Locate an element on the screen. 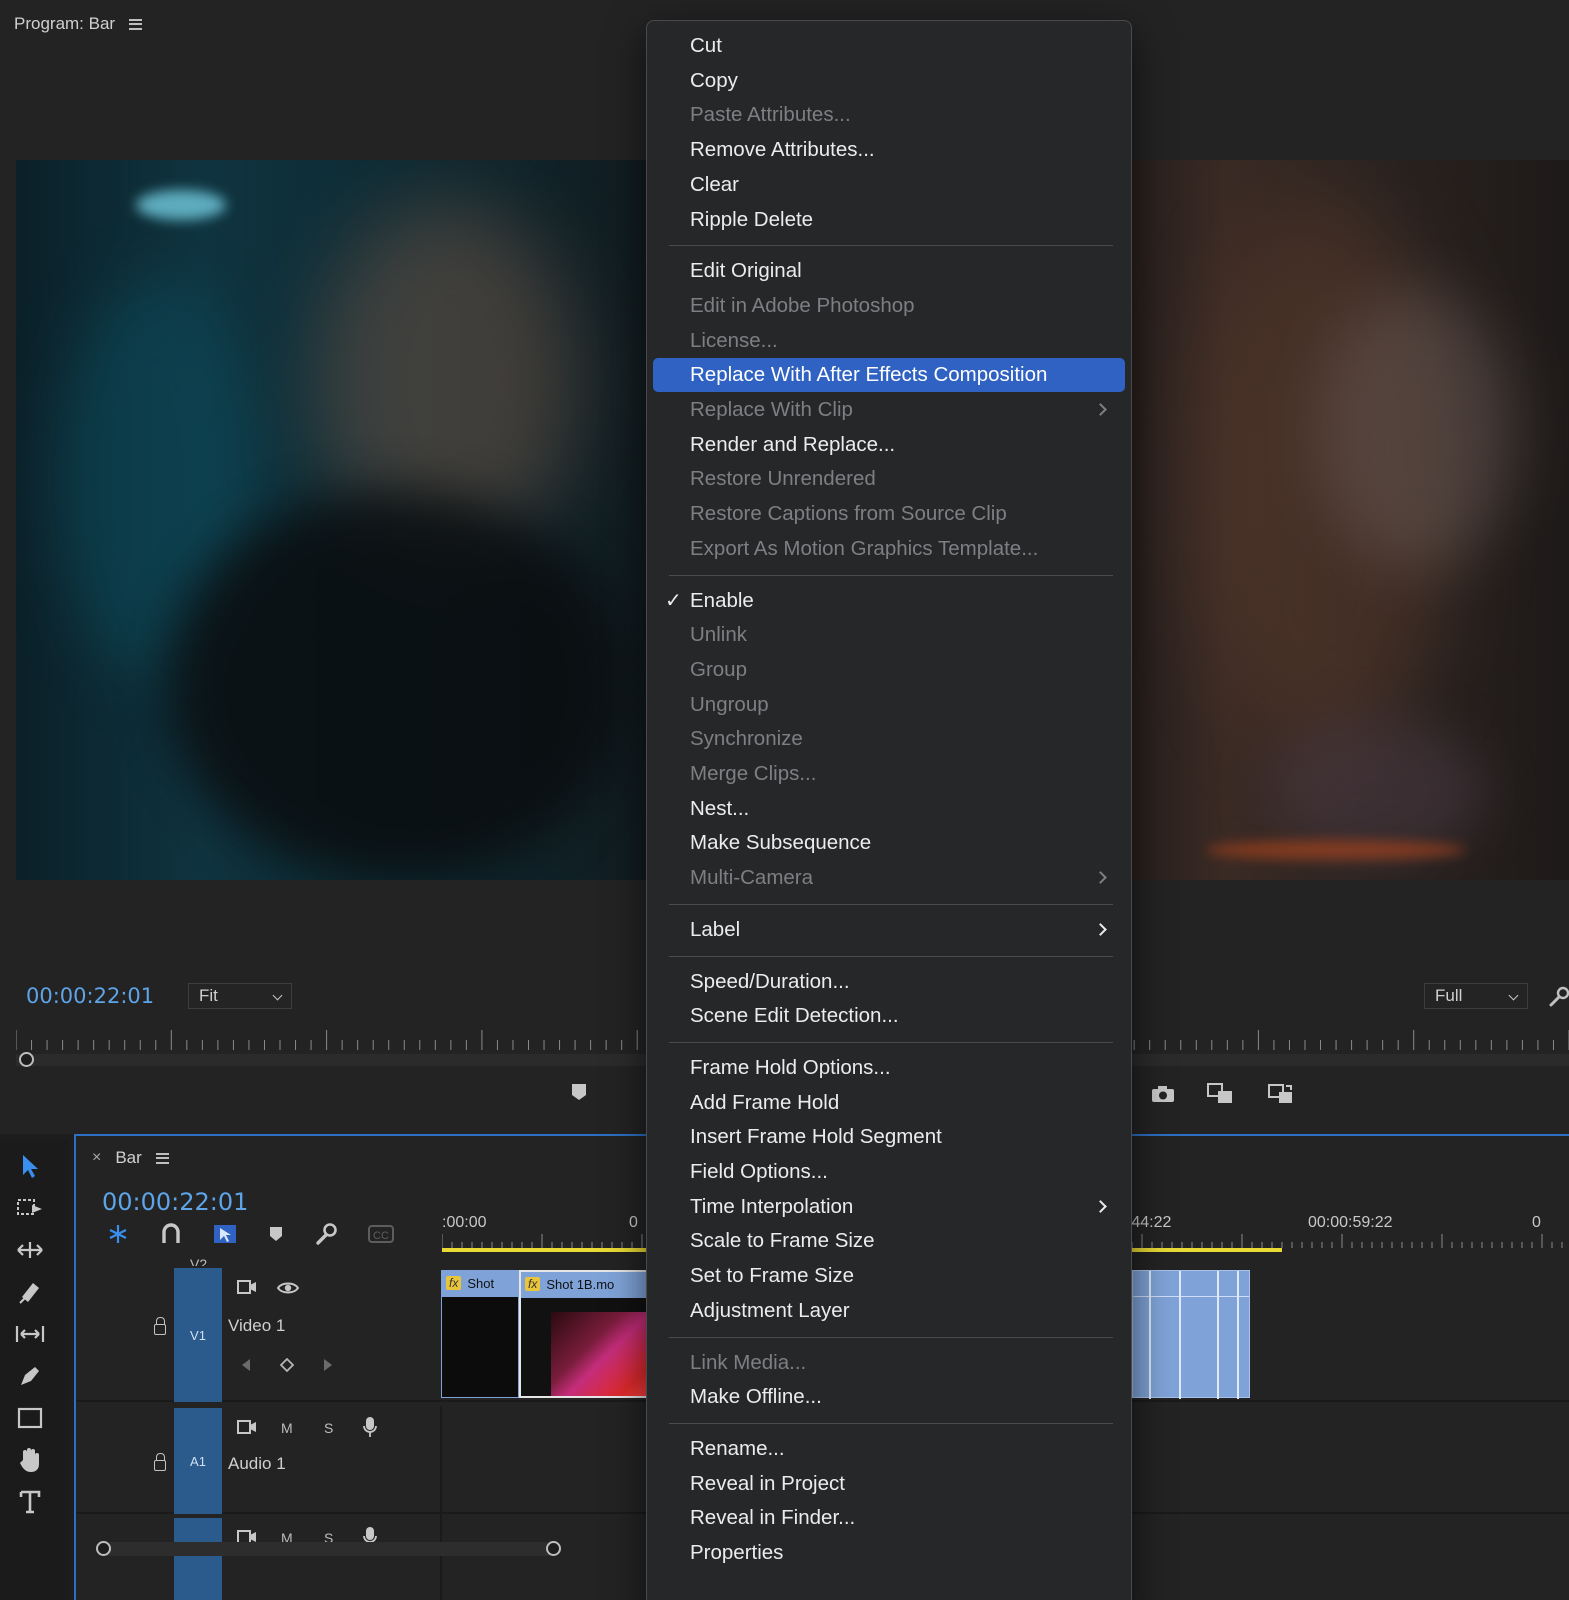 The height and width of the screenshot is (1600, 1569). track-target-a2 is located at coordinates (198, 1559).